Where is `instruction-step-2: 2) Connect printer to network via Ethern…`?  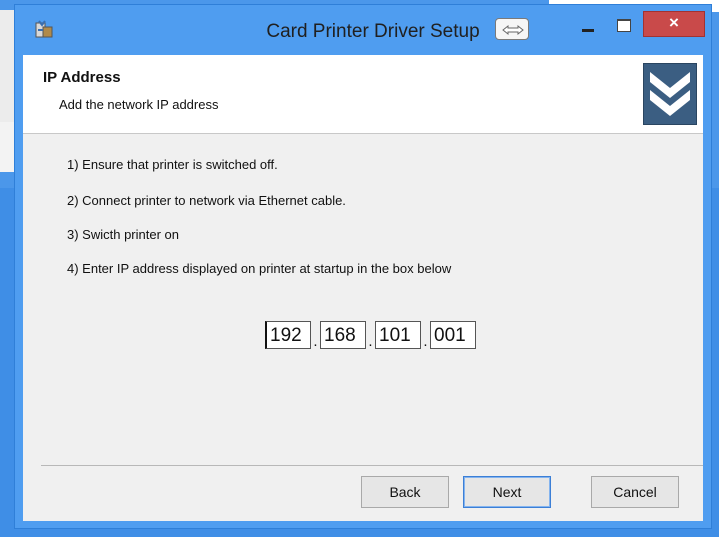 instruction-step-2: 2) Connect printer to network via Ethern… is located at coordinates (206, 200).